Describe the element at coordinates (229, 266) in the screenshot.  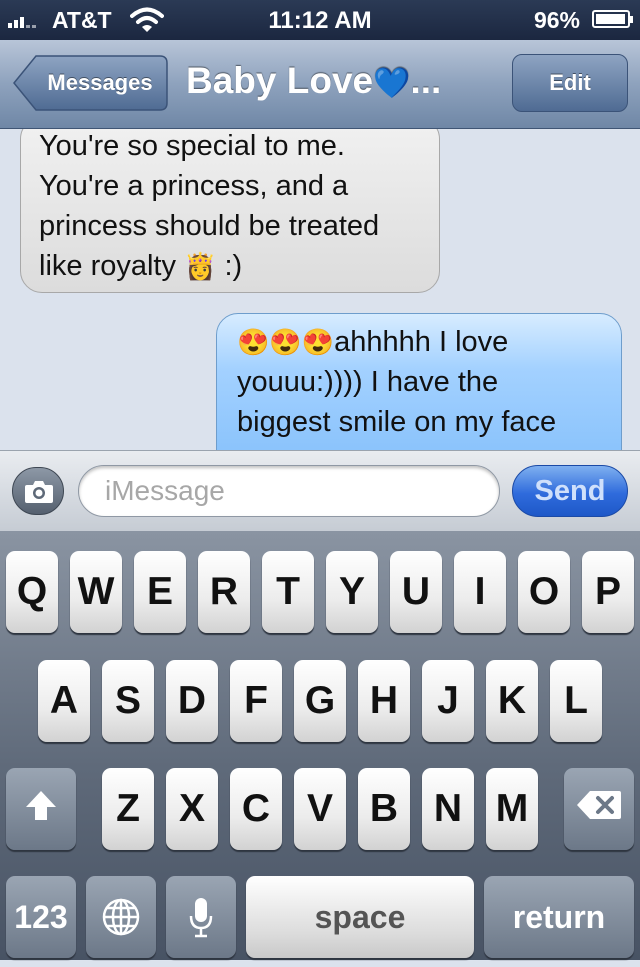
I see `smiley-text: :)` at that location.